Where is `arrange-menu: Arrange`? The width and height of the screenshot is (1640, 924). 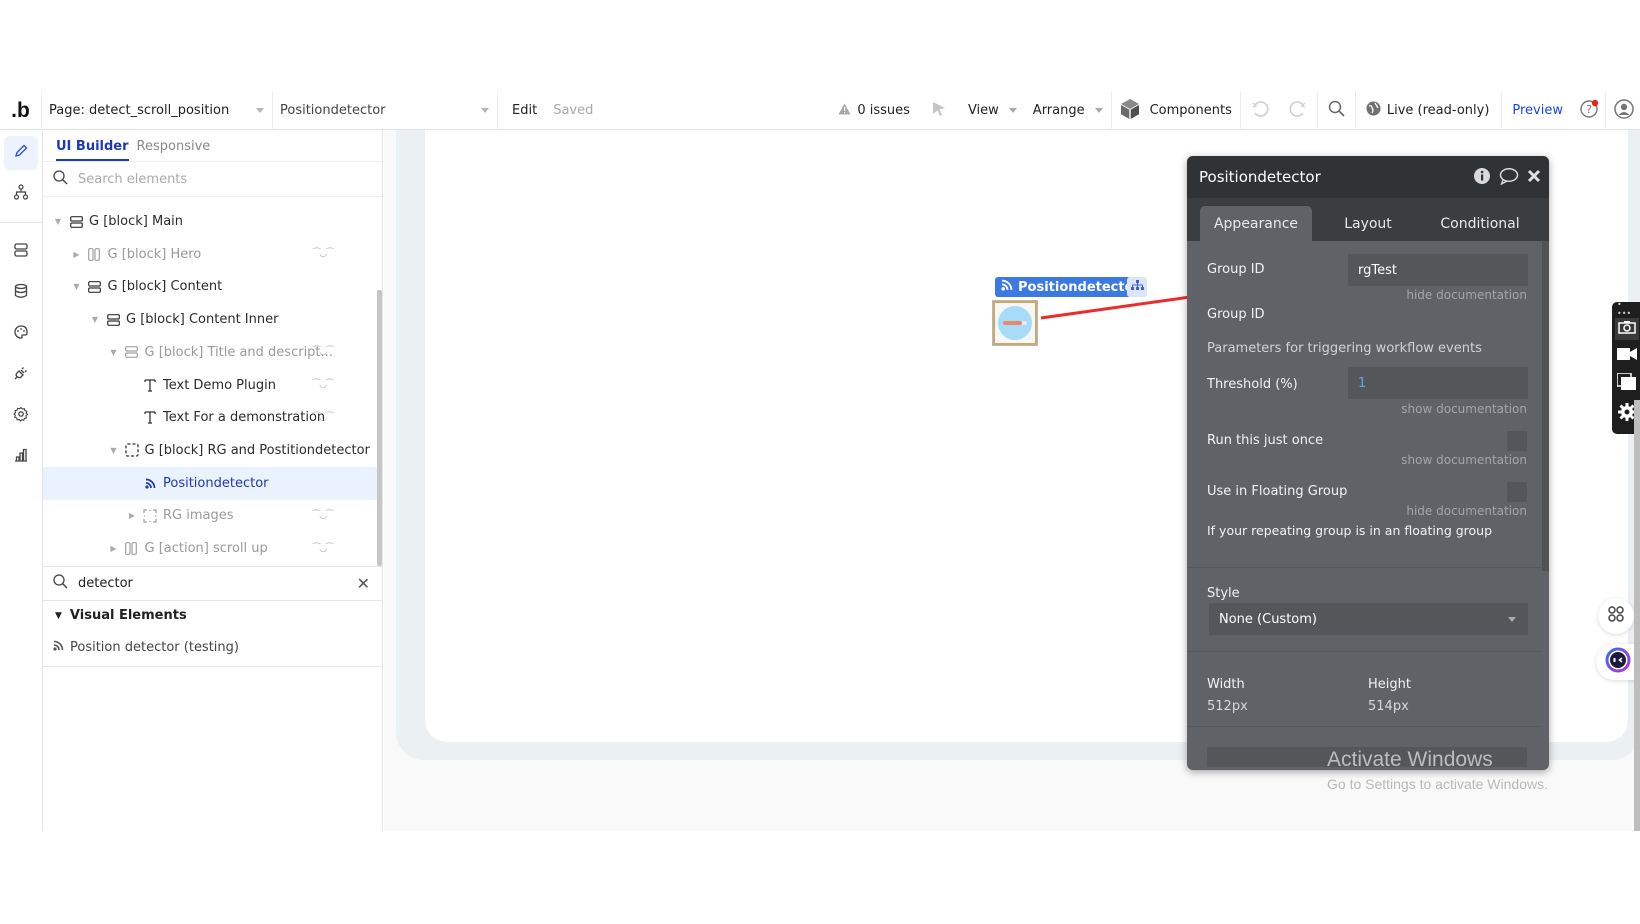 arrange-menu: Arrange is located at coordinates (1068, 111).